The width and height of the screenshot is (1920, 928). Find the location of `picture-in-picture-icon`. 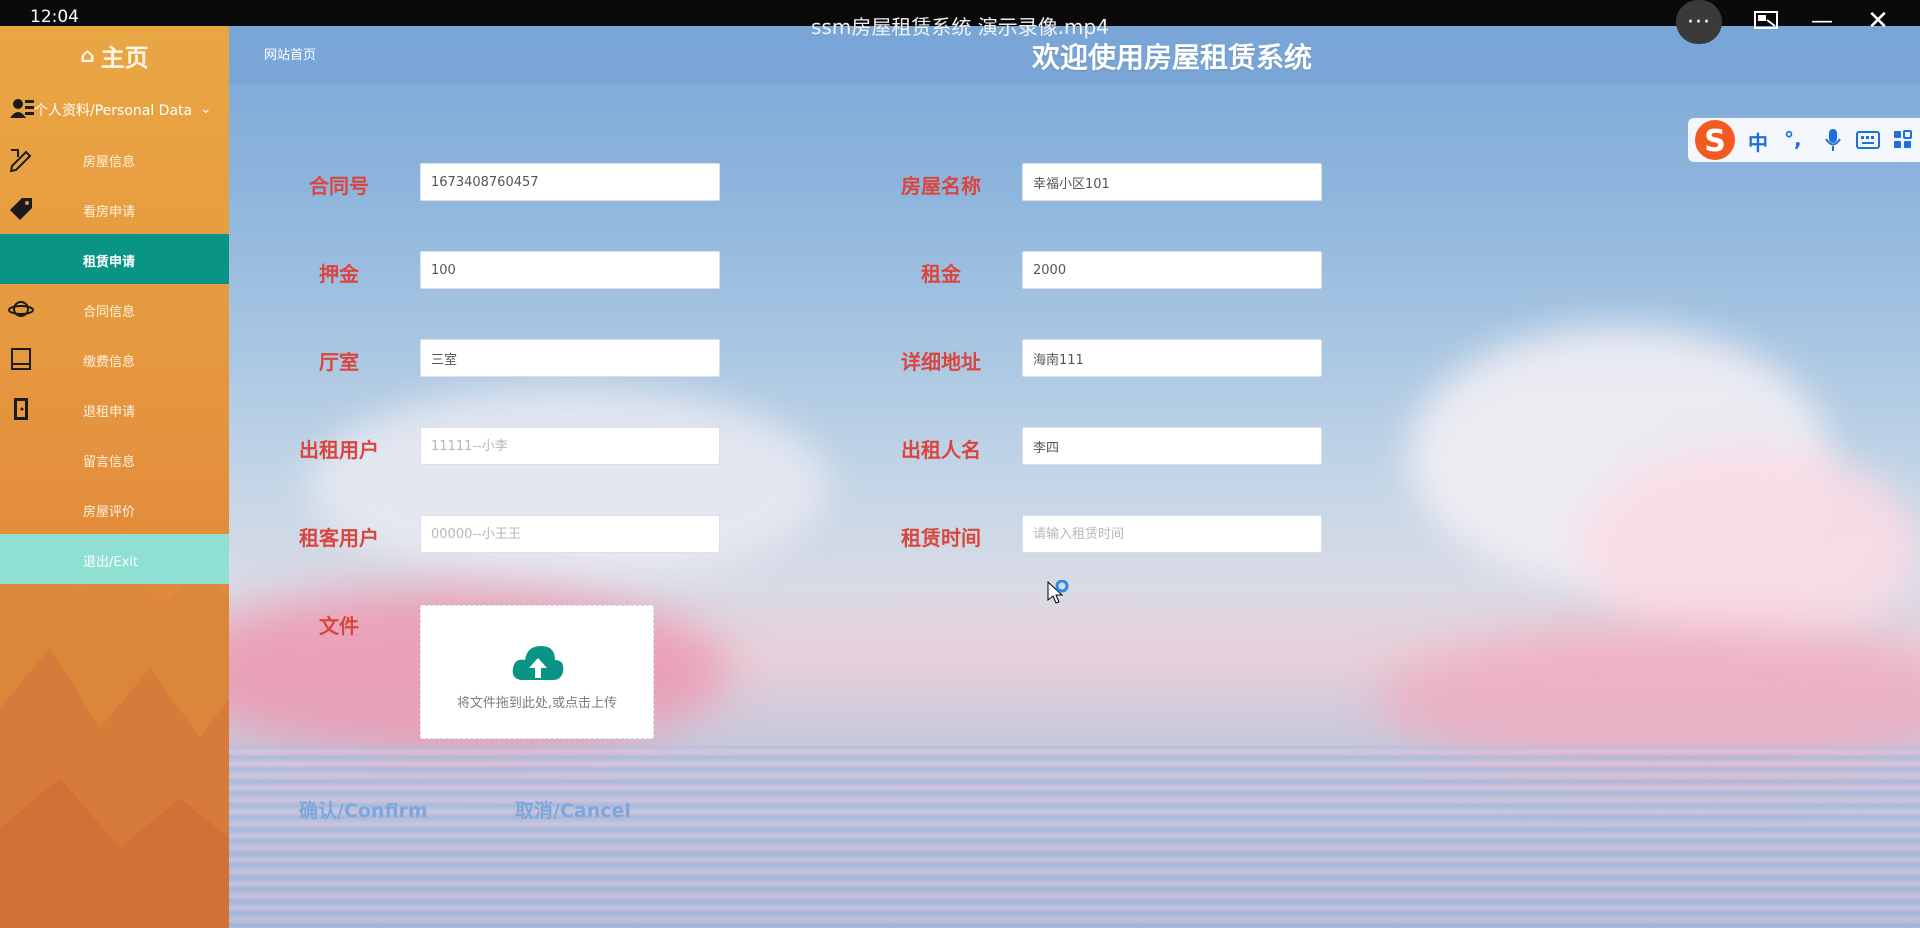

picture-in-picture-icon is located at coordinates (1766, 20).